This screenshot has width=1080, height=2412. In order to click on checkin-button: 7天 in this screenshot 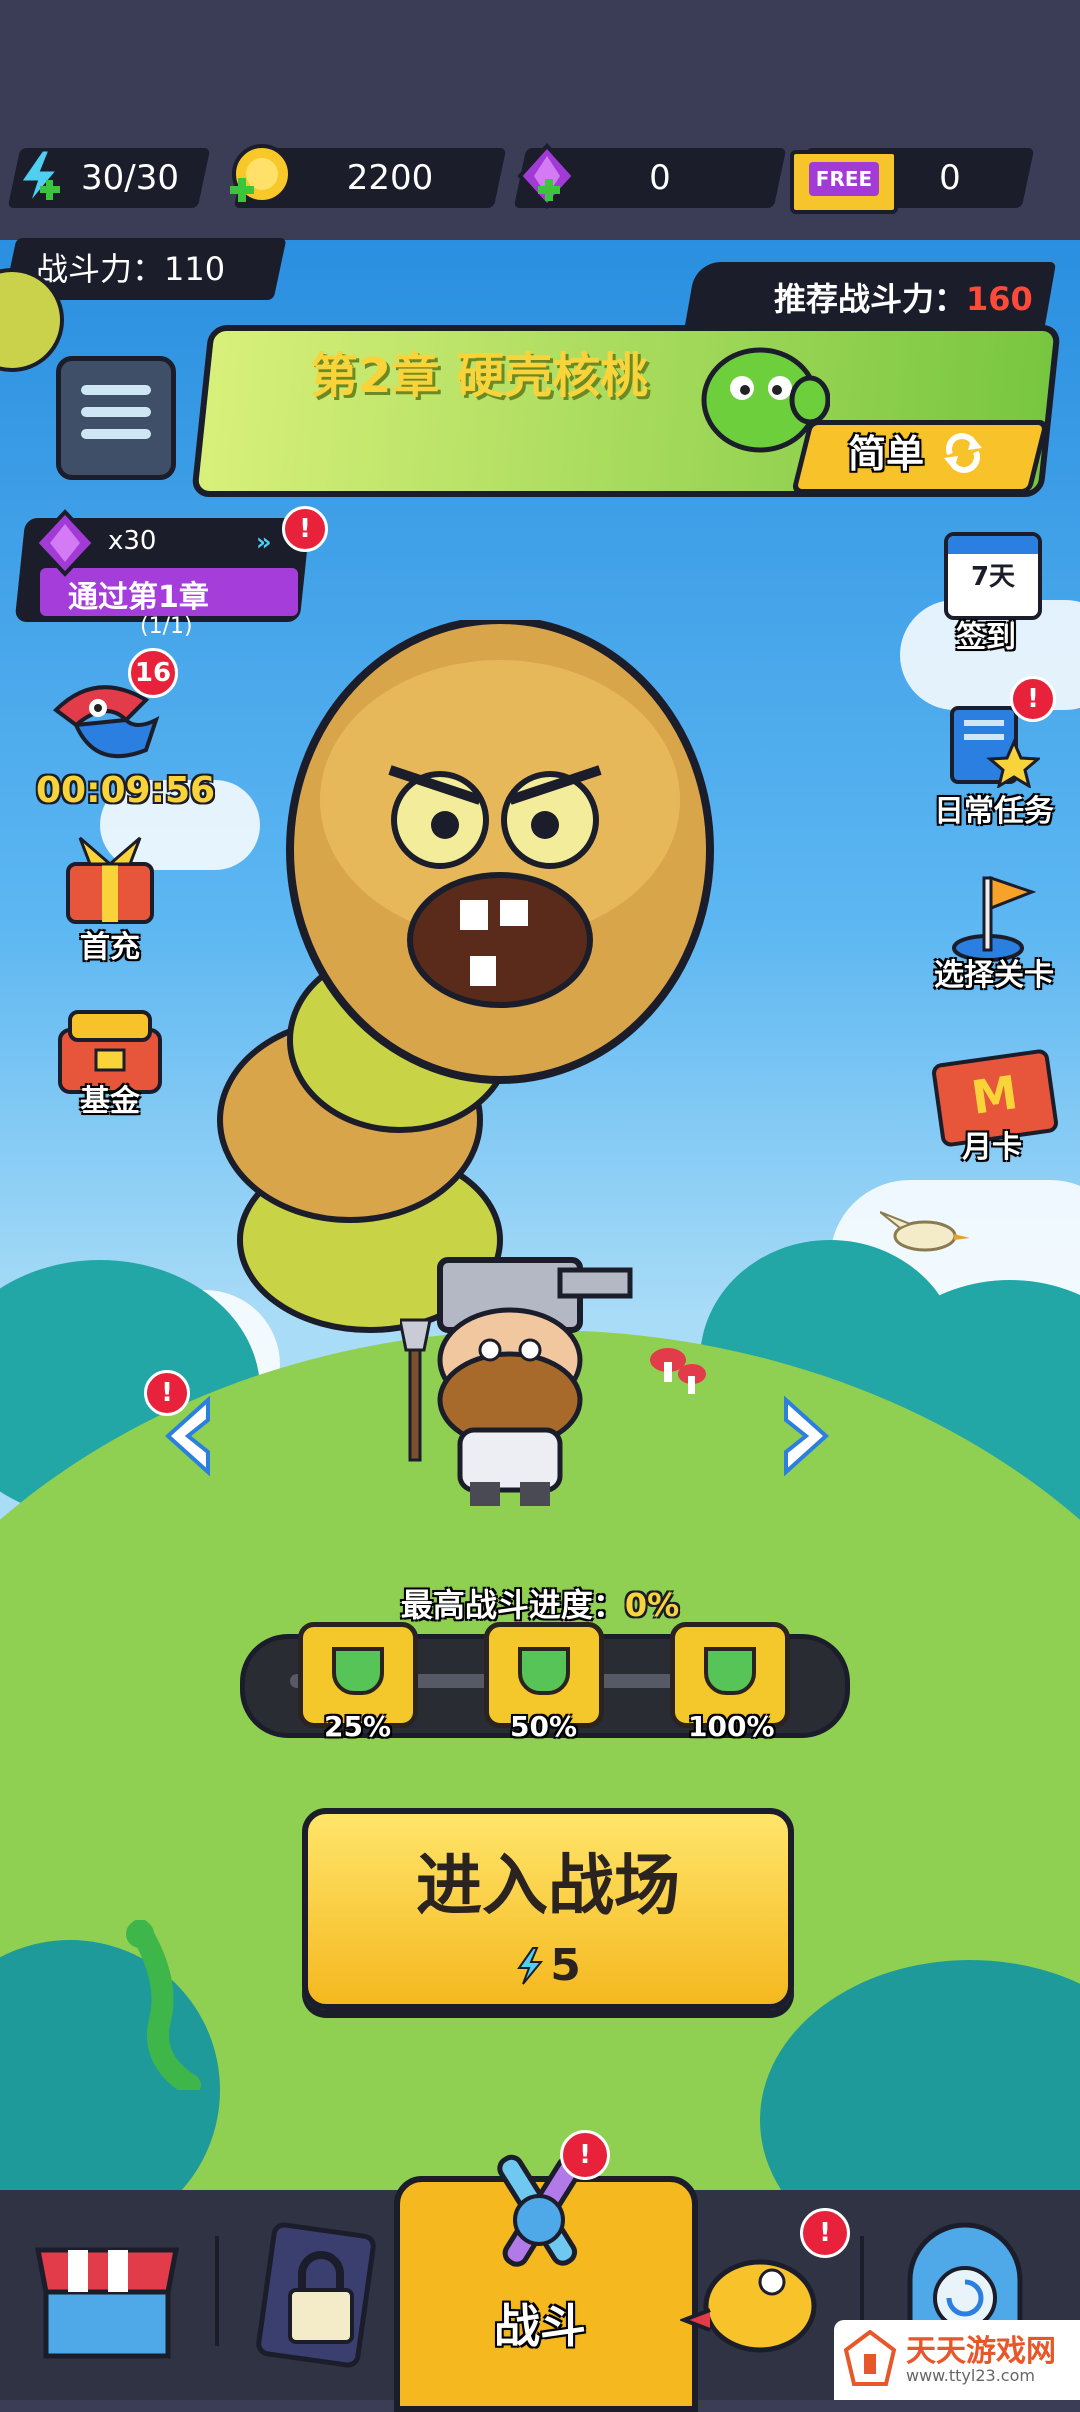, I will do `click(993, 576)`.